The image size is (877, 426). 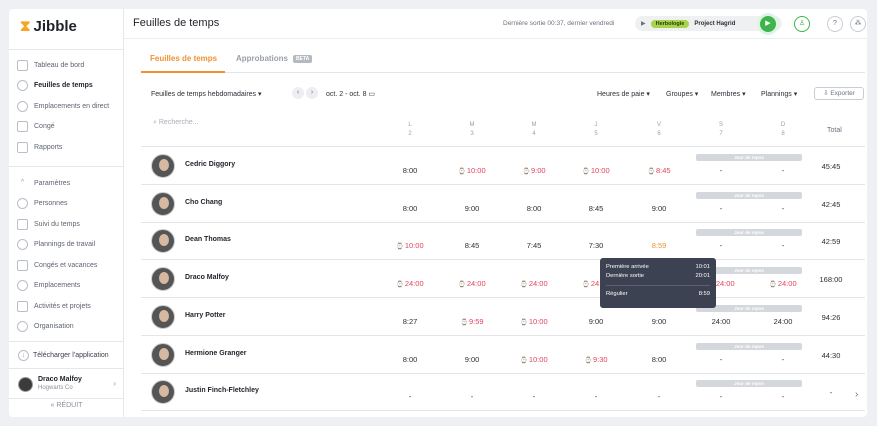 What do you see at coordinates (66, 65) in the screenshot?
I see `sidebar-item-dashboard: Tableau de bord` at bounding box center [66, 65].